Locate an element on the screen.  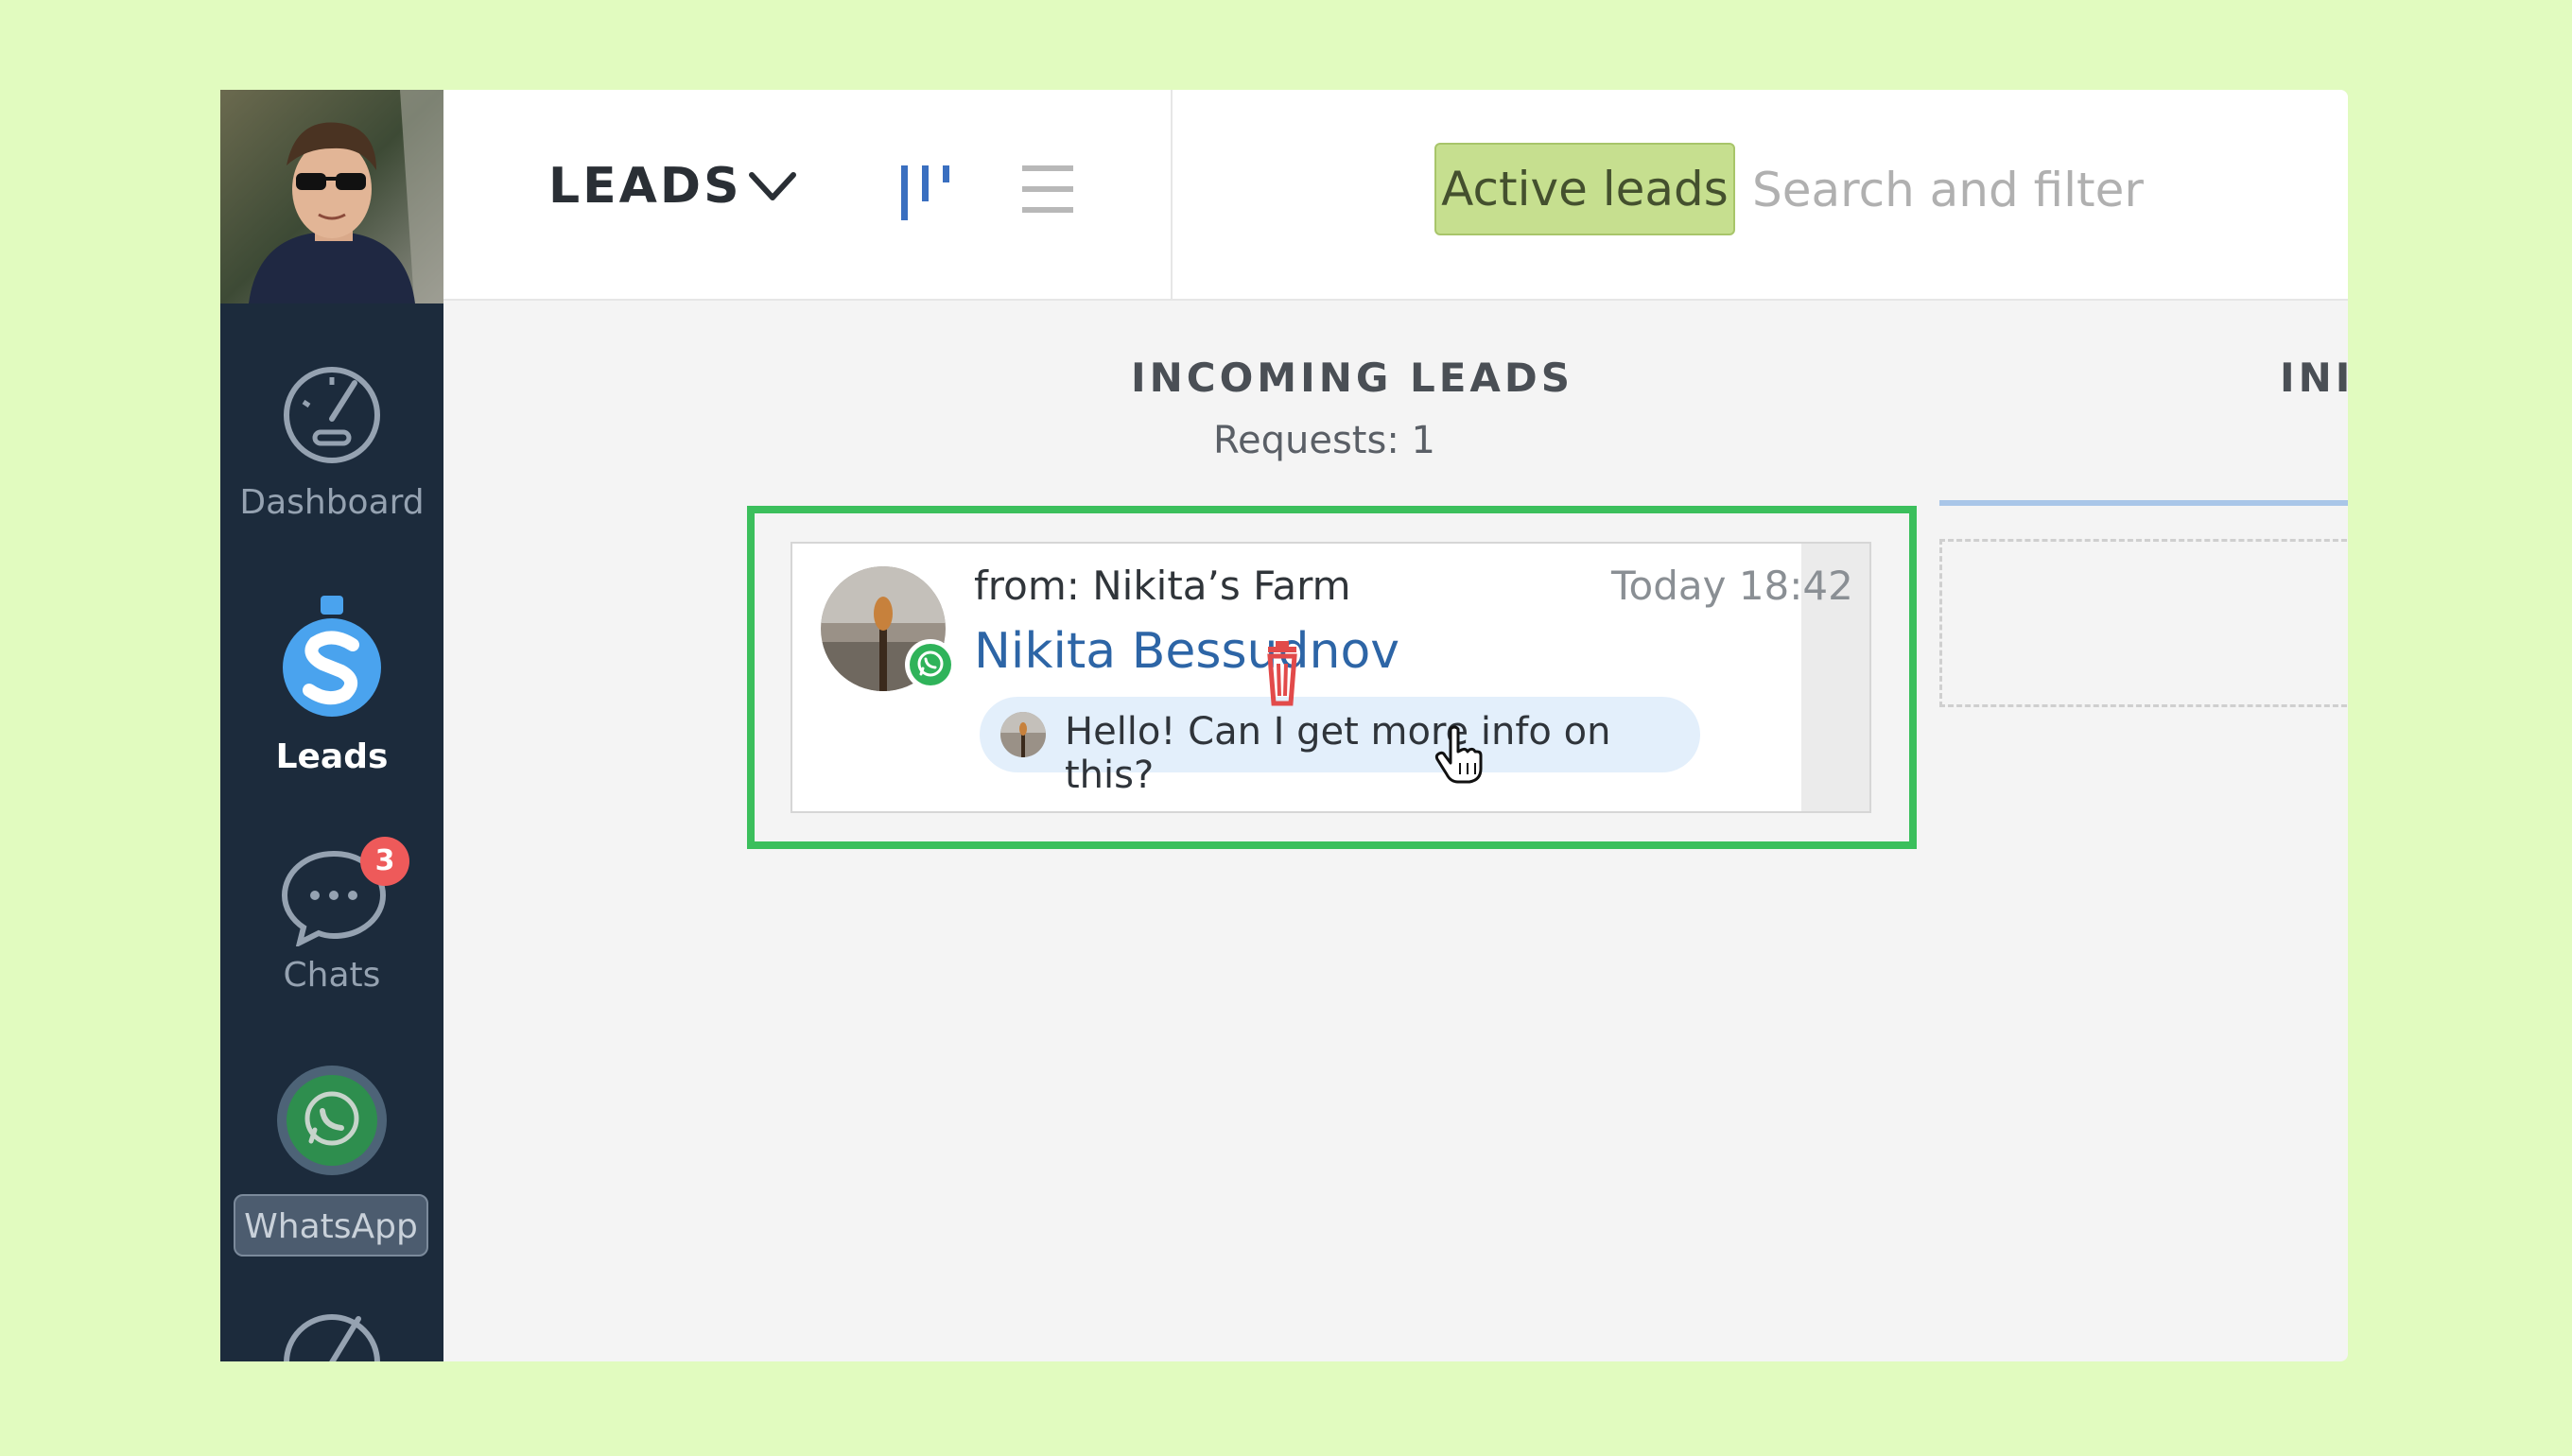
speedometer-icon is located at coordinates (332, 415).